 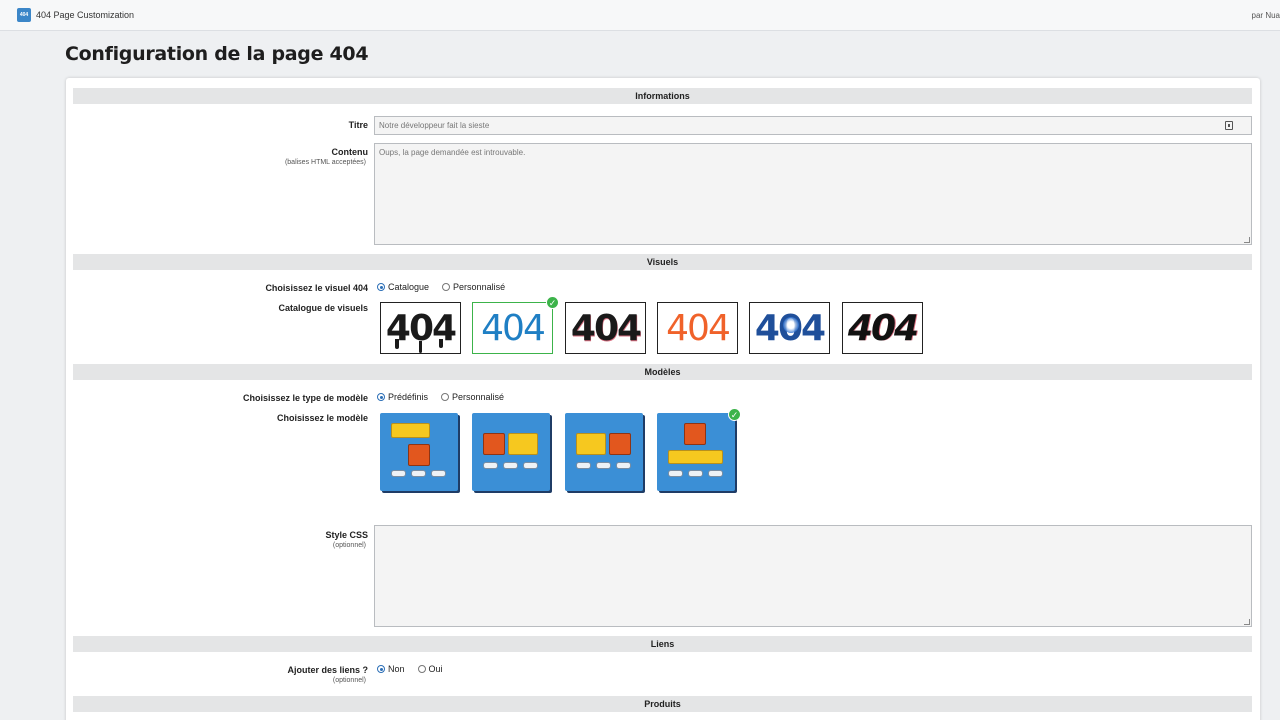 What do you see at coordinates (789, 328) in the screenshot?
I see `visual-option-5: 404` at bounding box center [789, 328].